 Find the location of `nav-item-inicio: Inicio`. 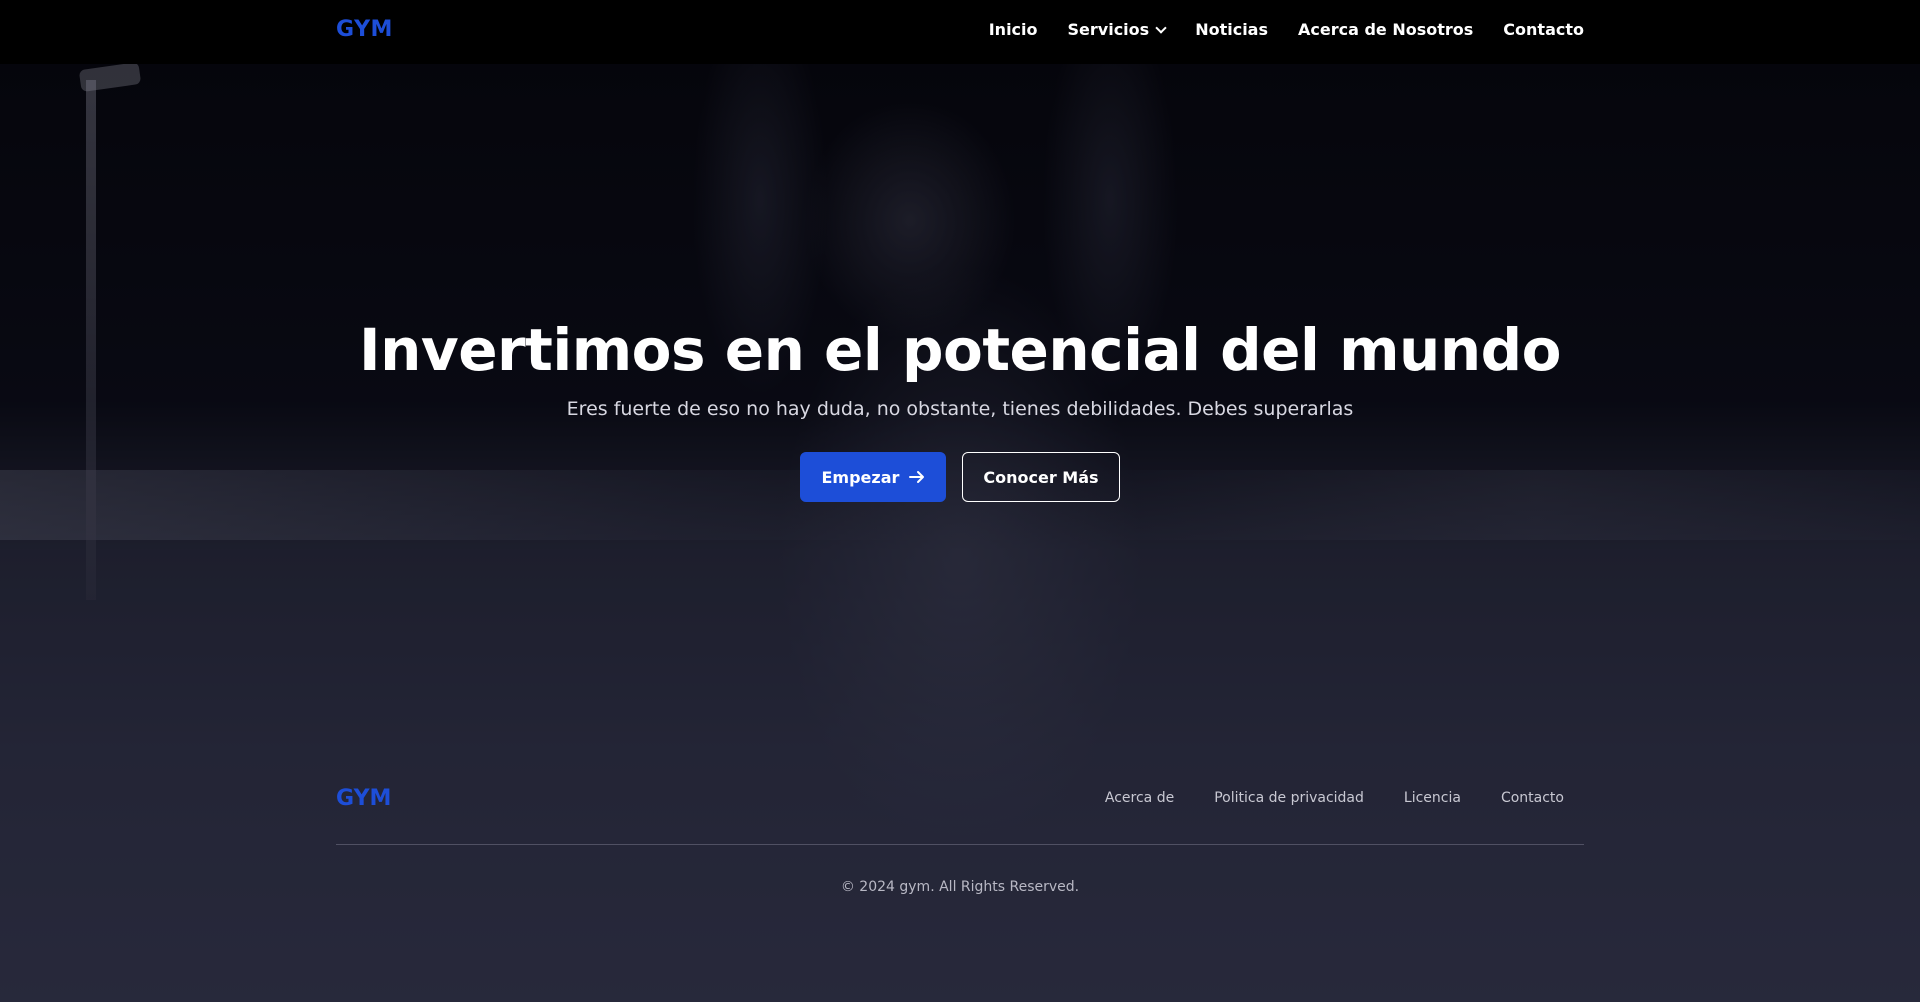

nav-item-inicio: Inicio is located at coordinates (1013, 29).